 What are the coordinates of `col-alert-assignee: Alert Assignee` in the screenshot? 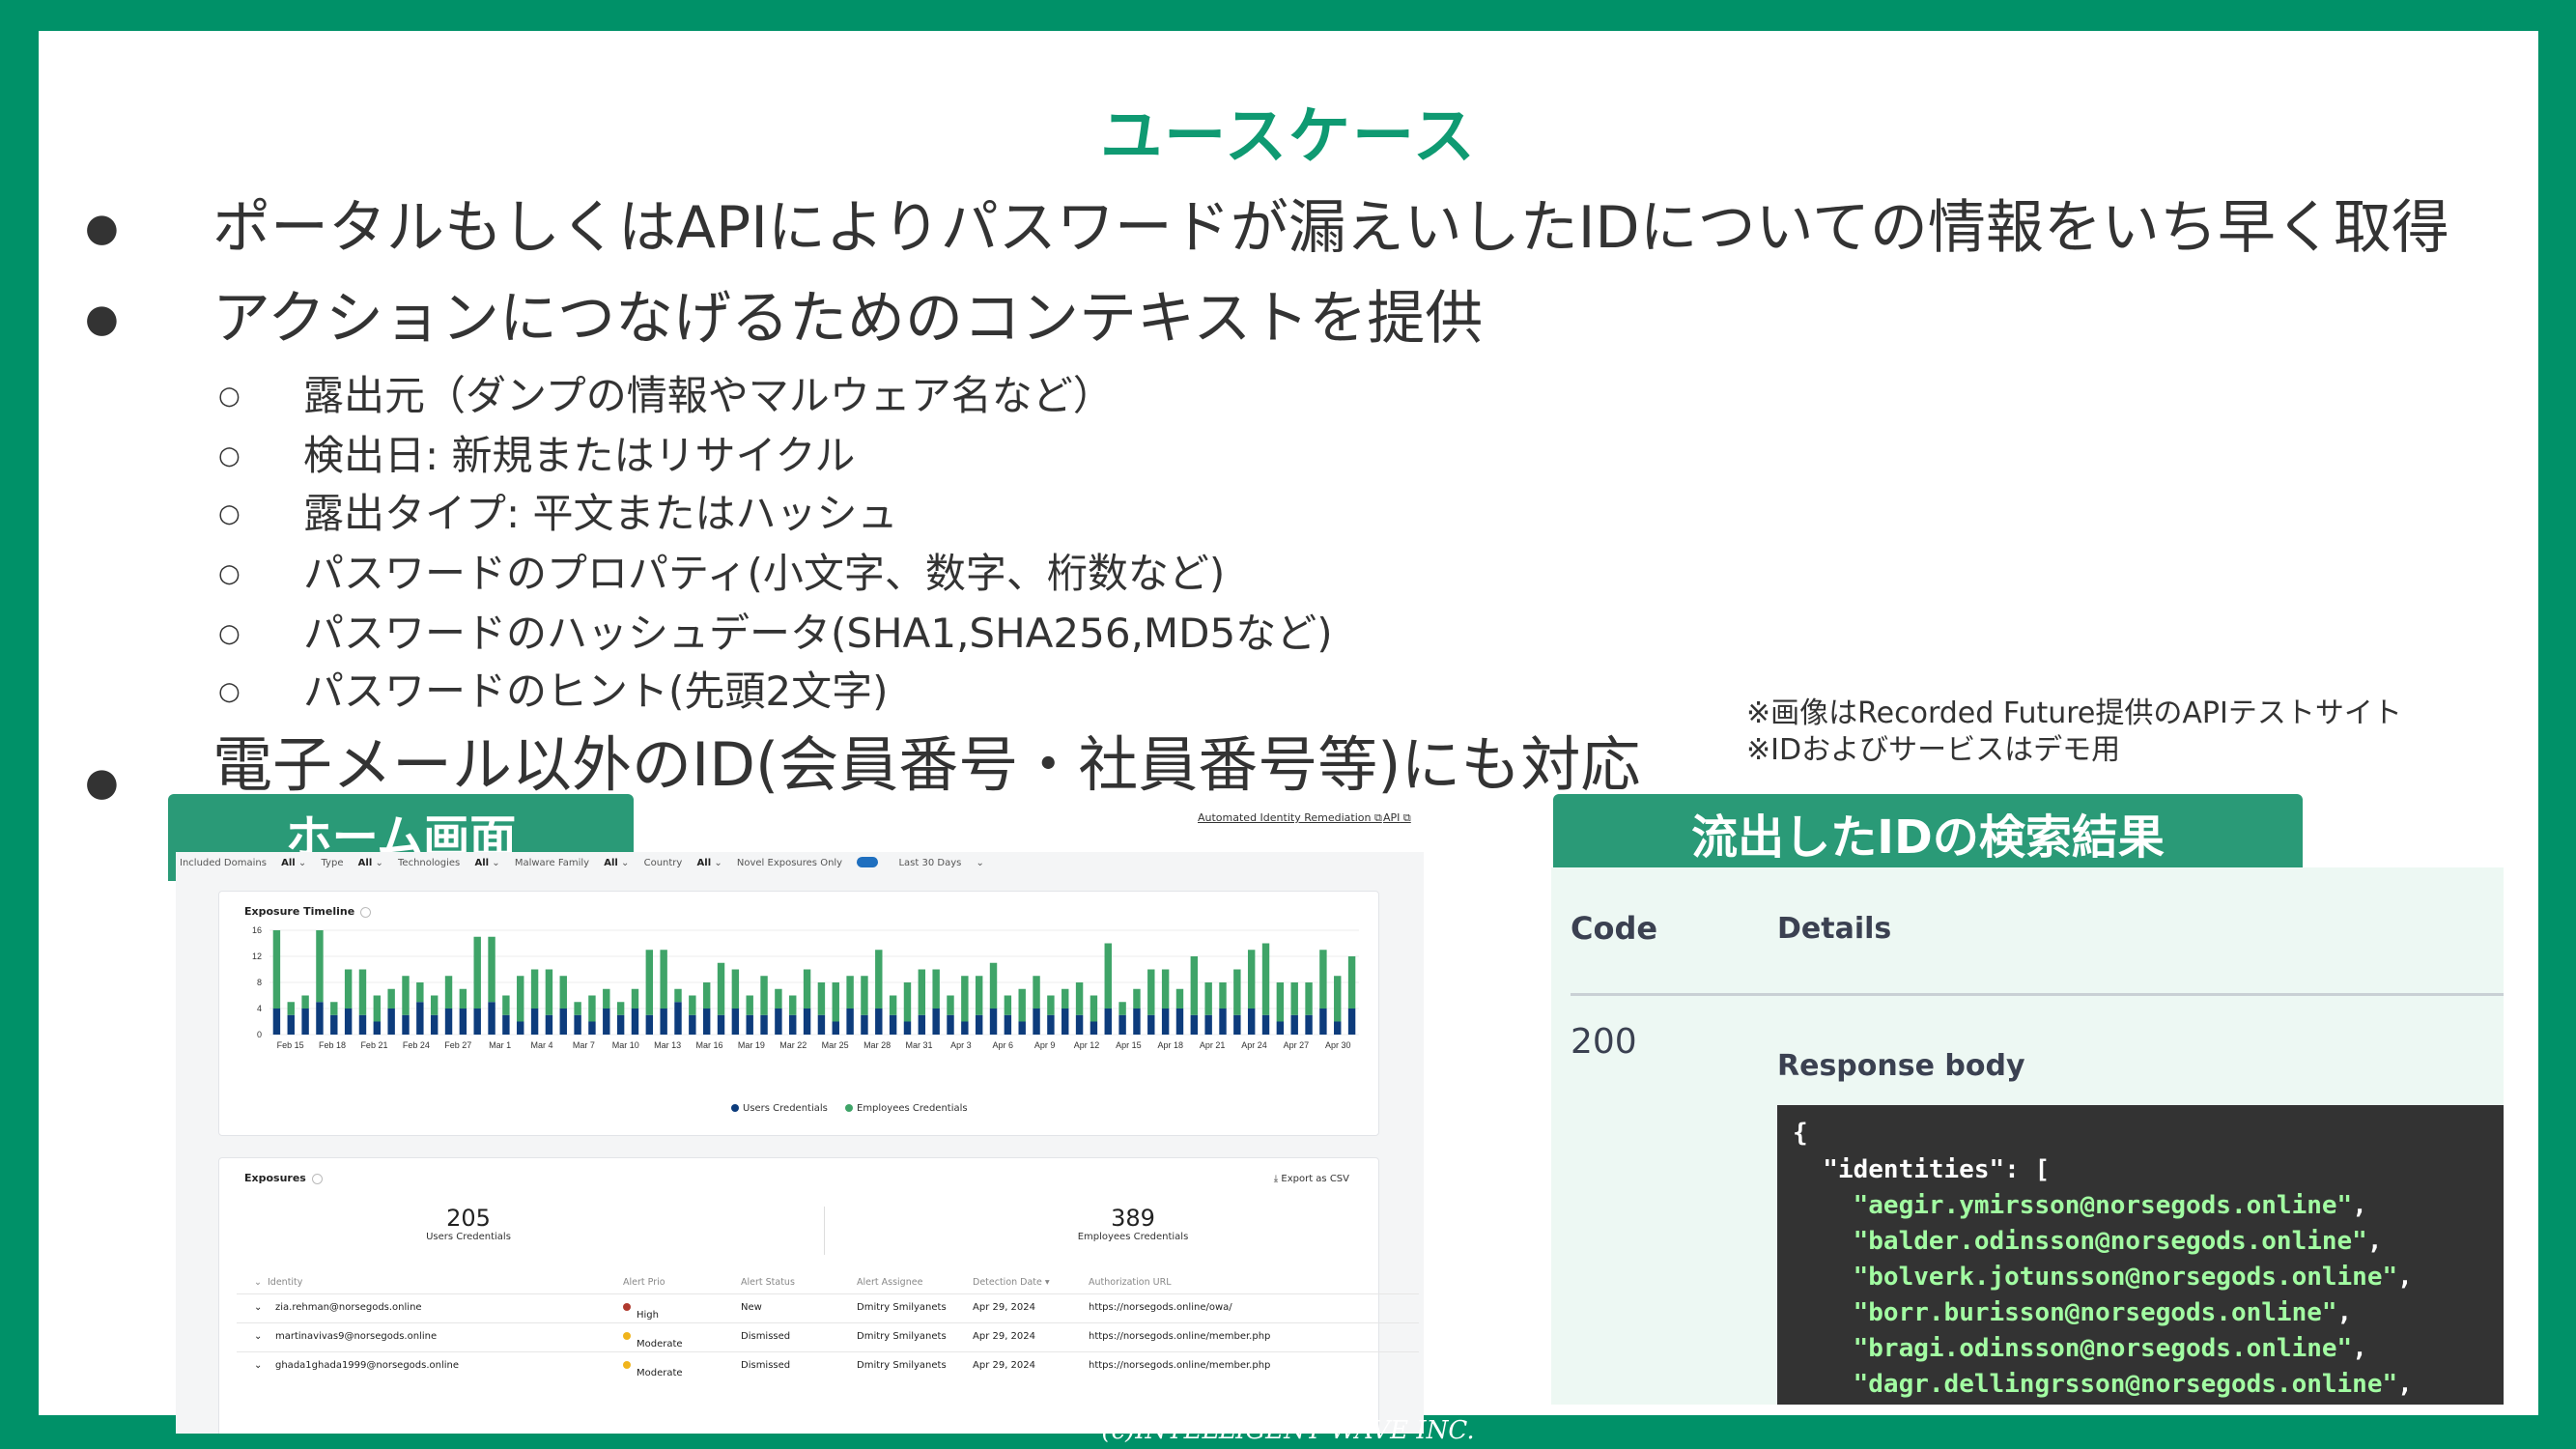 It's located at (889, 1282).